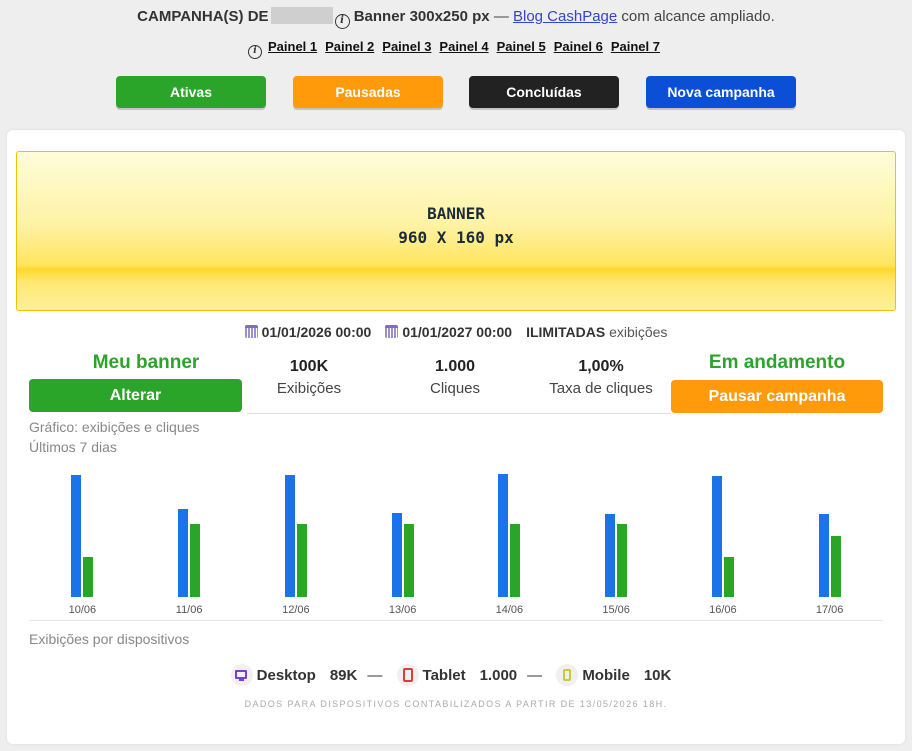 The image size is (912, 751). Describe the element at coordinates (421, 16) in the screenshot. I see `banner-size-label: Banner 300x250 px` at that location.